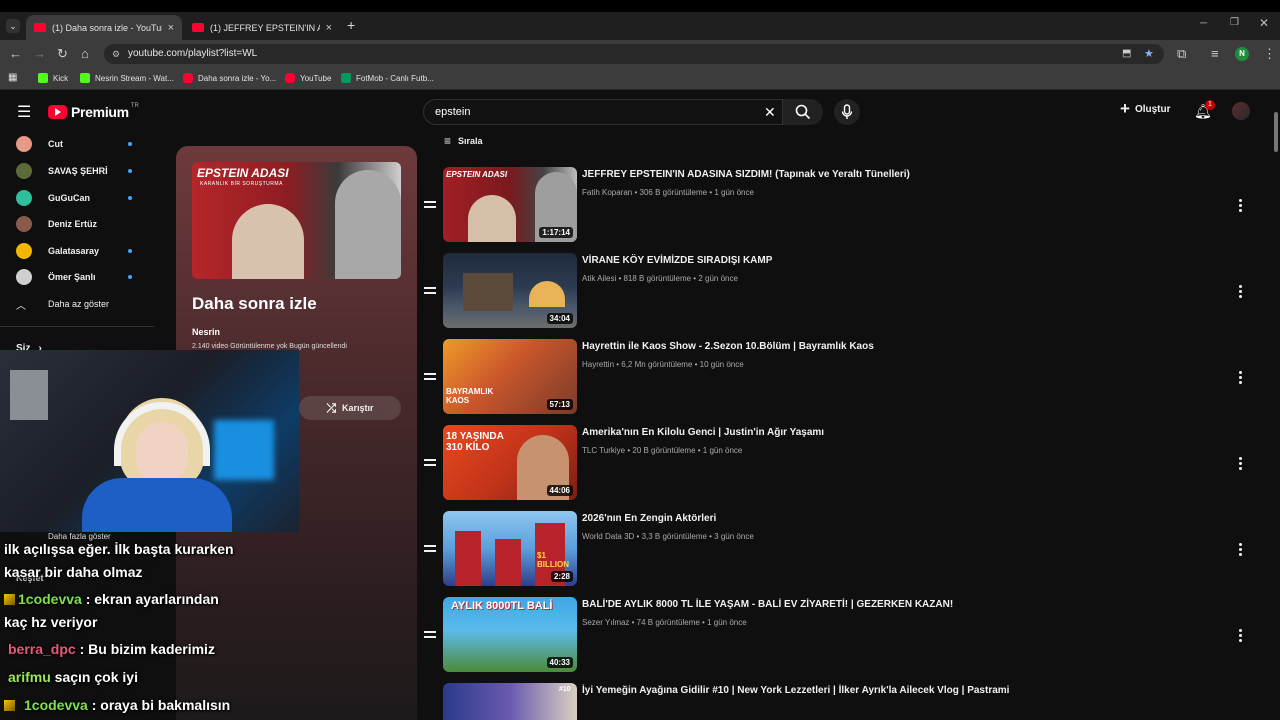 This screenshot has width=1280, height=720. What do you see at coordinates (1149, 54) in the screenshot?
I see `bookmark-star-icon: ★` at bounding box center [1149, 54].